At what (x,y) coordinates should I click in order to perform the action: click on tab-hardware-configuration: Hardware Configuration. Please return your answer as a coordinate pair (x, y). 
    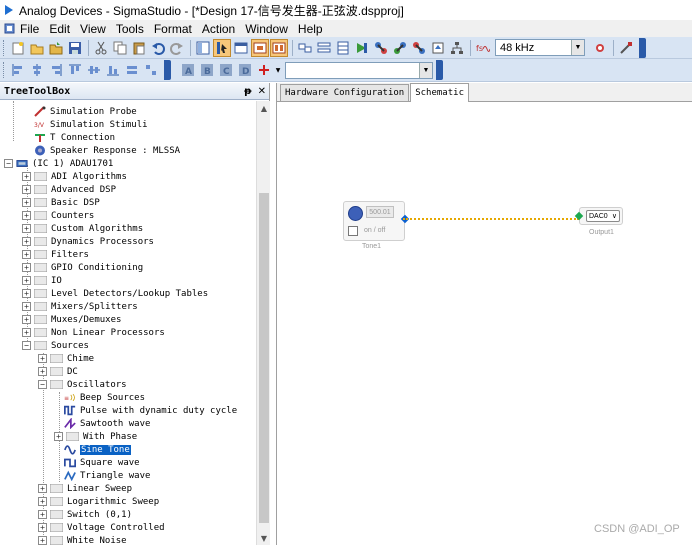
    Looking at the image, I should click on (345, 92).